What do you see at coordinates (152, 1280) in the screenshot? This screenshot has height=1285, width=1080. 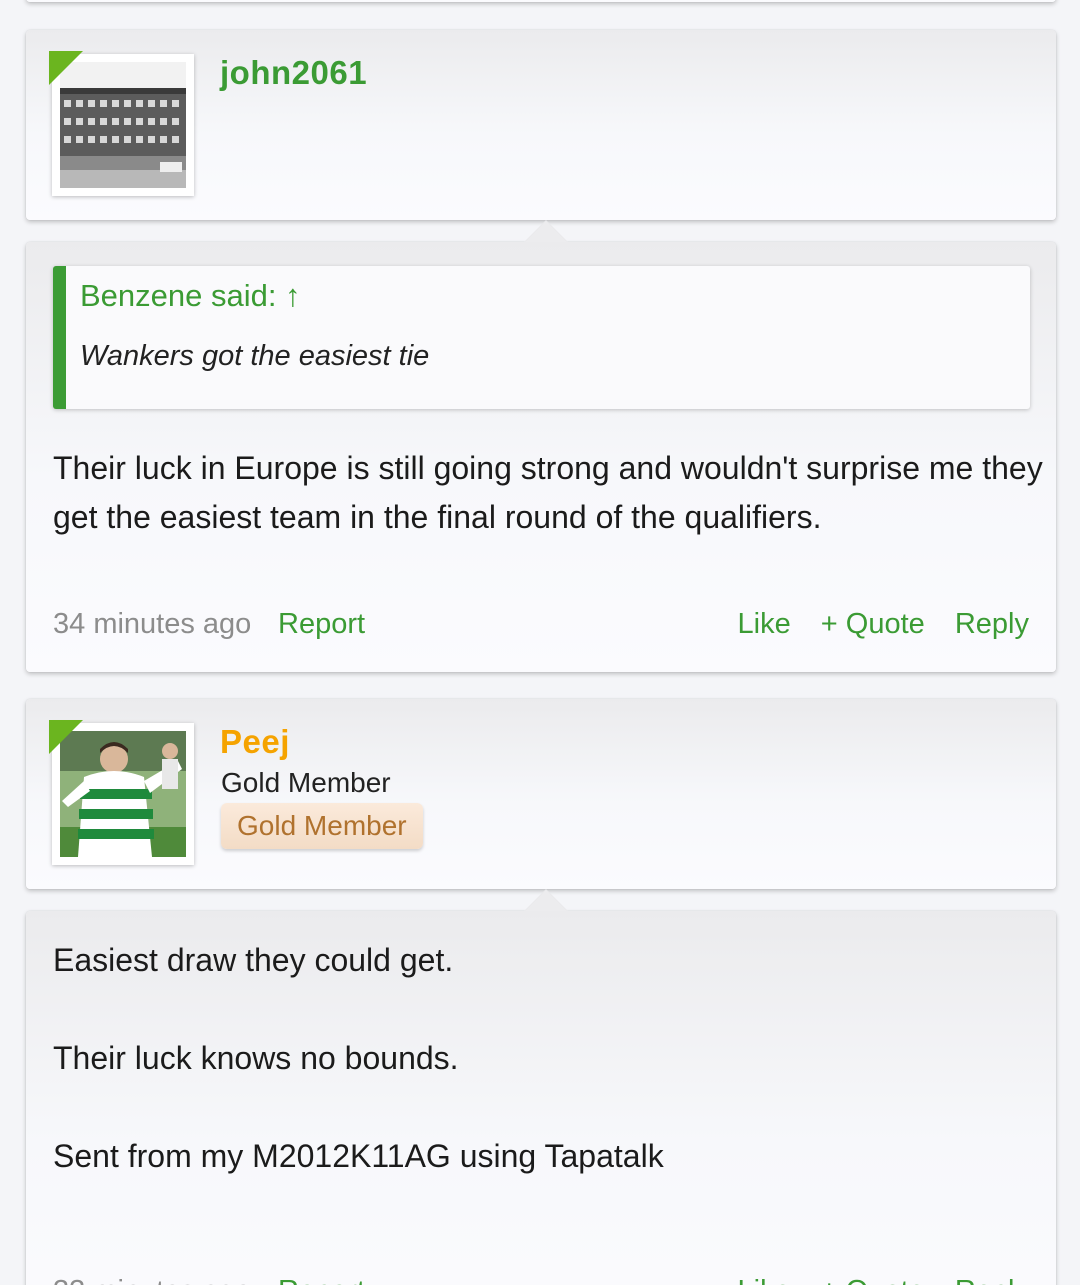 I see `post-timestamp: 33 minutes ago` at bounding box center [152, 1280].